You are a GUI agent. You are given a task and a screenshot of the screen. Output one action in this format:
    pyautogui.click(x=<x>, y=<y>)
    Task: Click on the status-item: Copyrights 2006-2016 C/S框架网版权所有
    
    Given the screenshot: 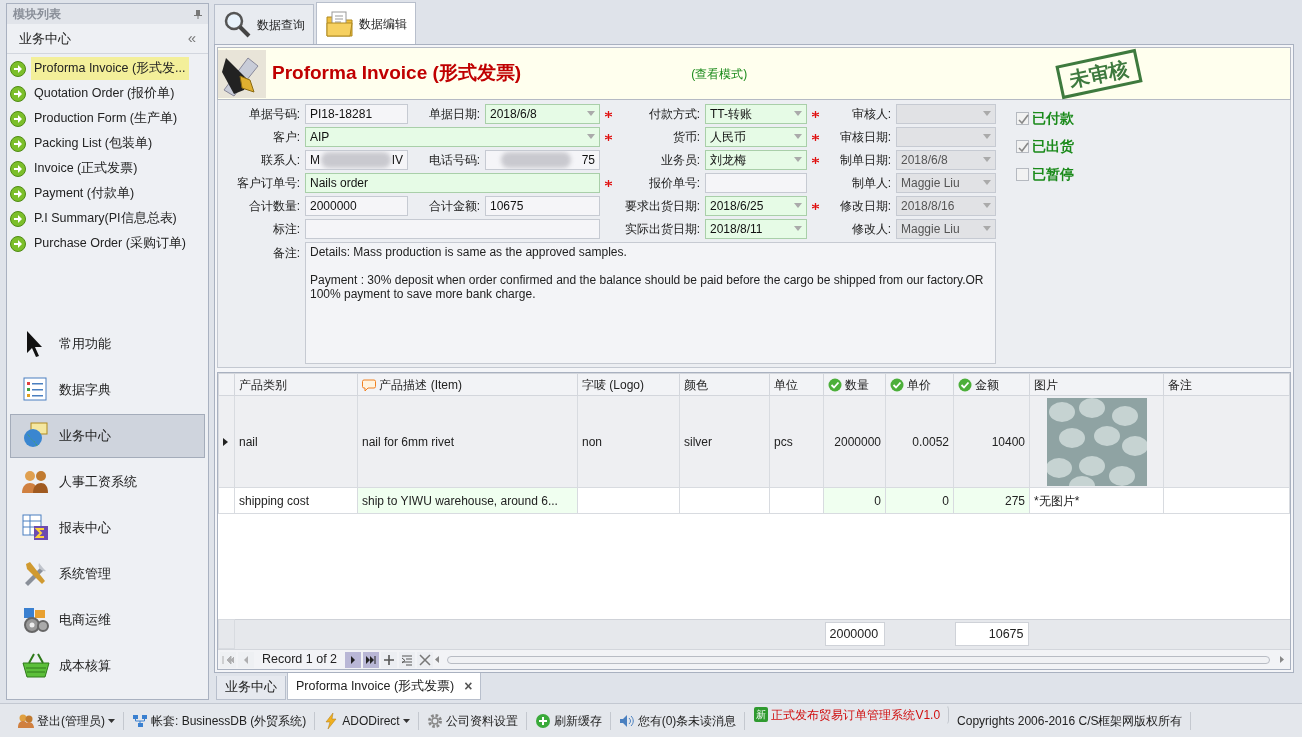 What is the action you would take?
    pyautogui.click(x=1070, y=720)
    